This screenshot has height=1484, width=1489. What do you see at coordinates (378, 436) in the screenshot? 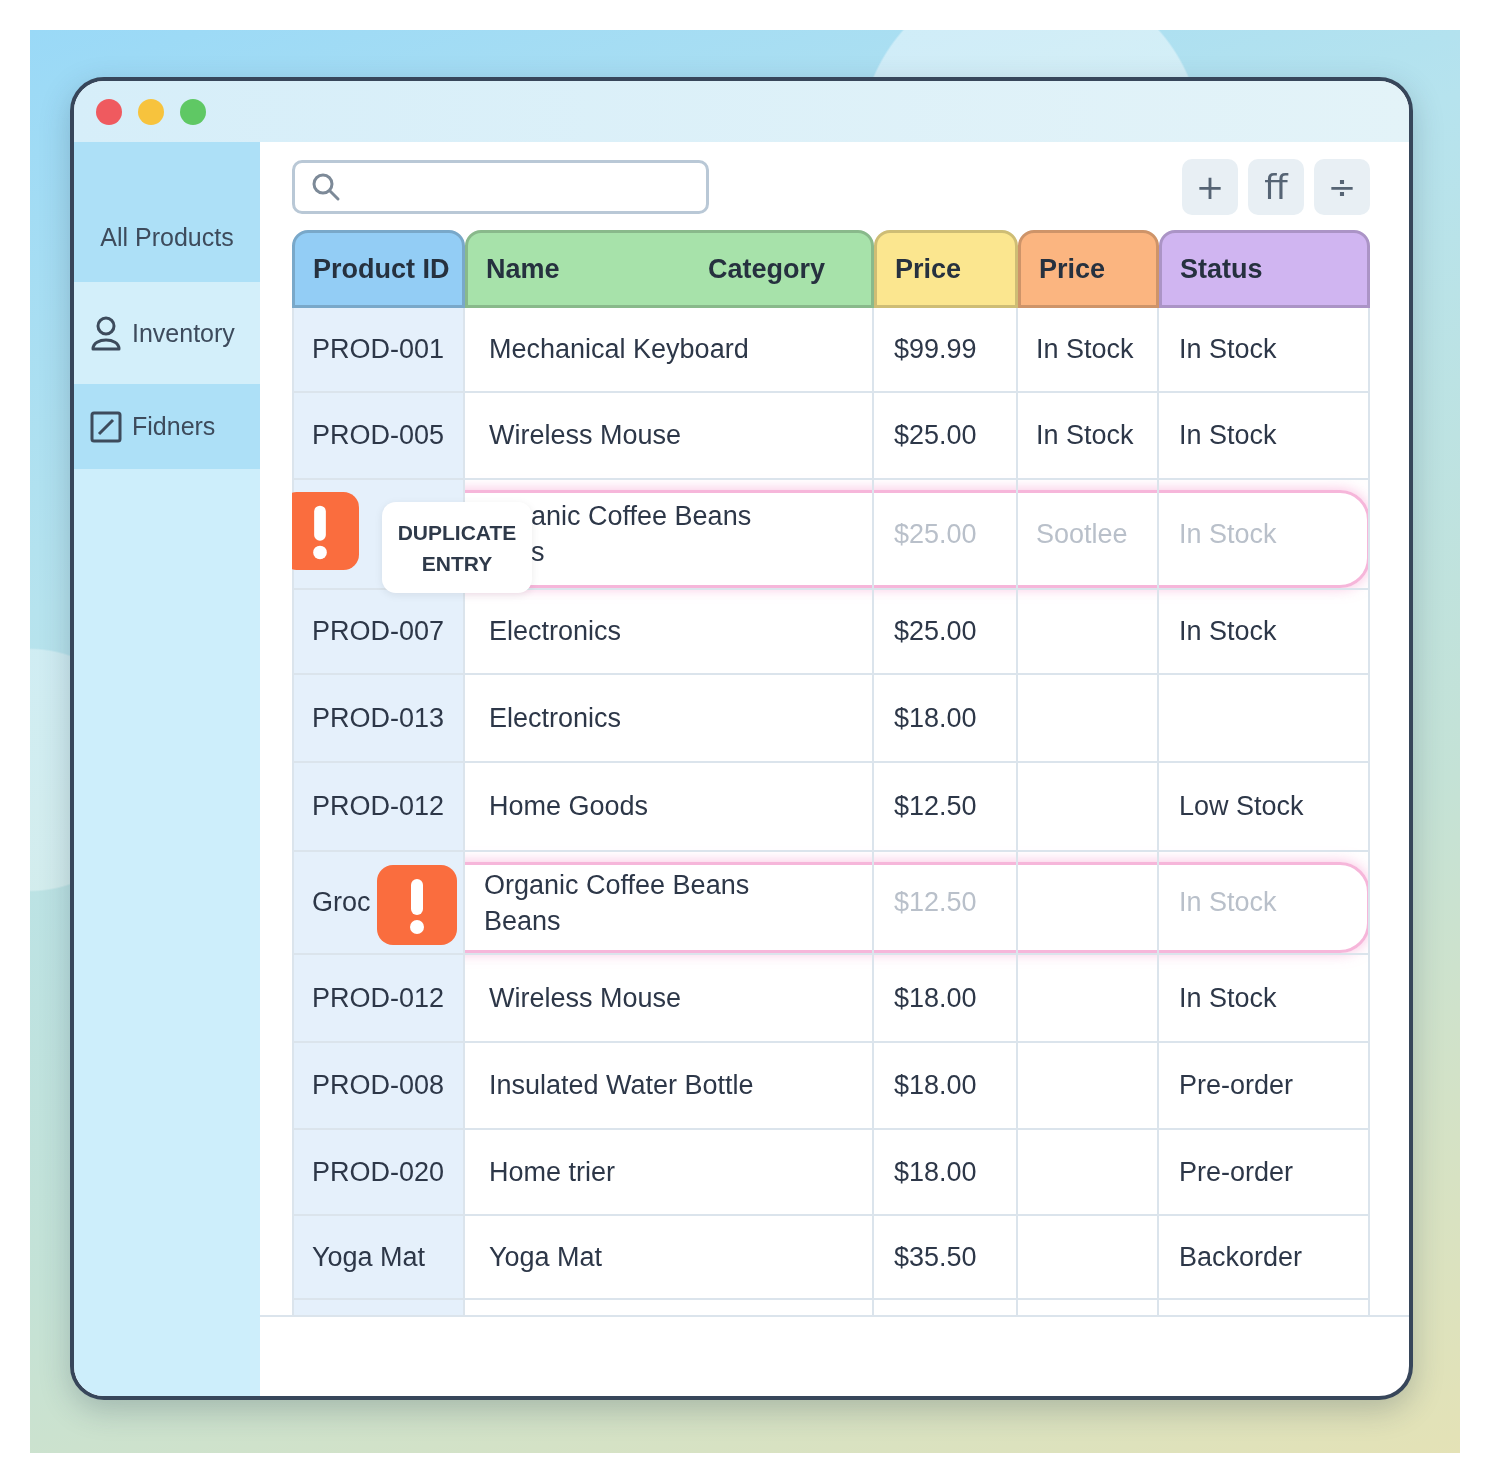
I see `table-cell: PROD-005` at bounding box center [378, 436].